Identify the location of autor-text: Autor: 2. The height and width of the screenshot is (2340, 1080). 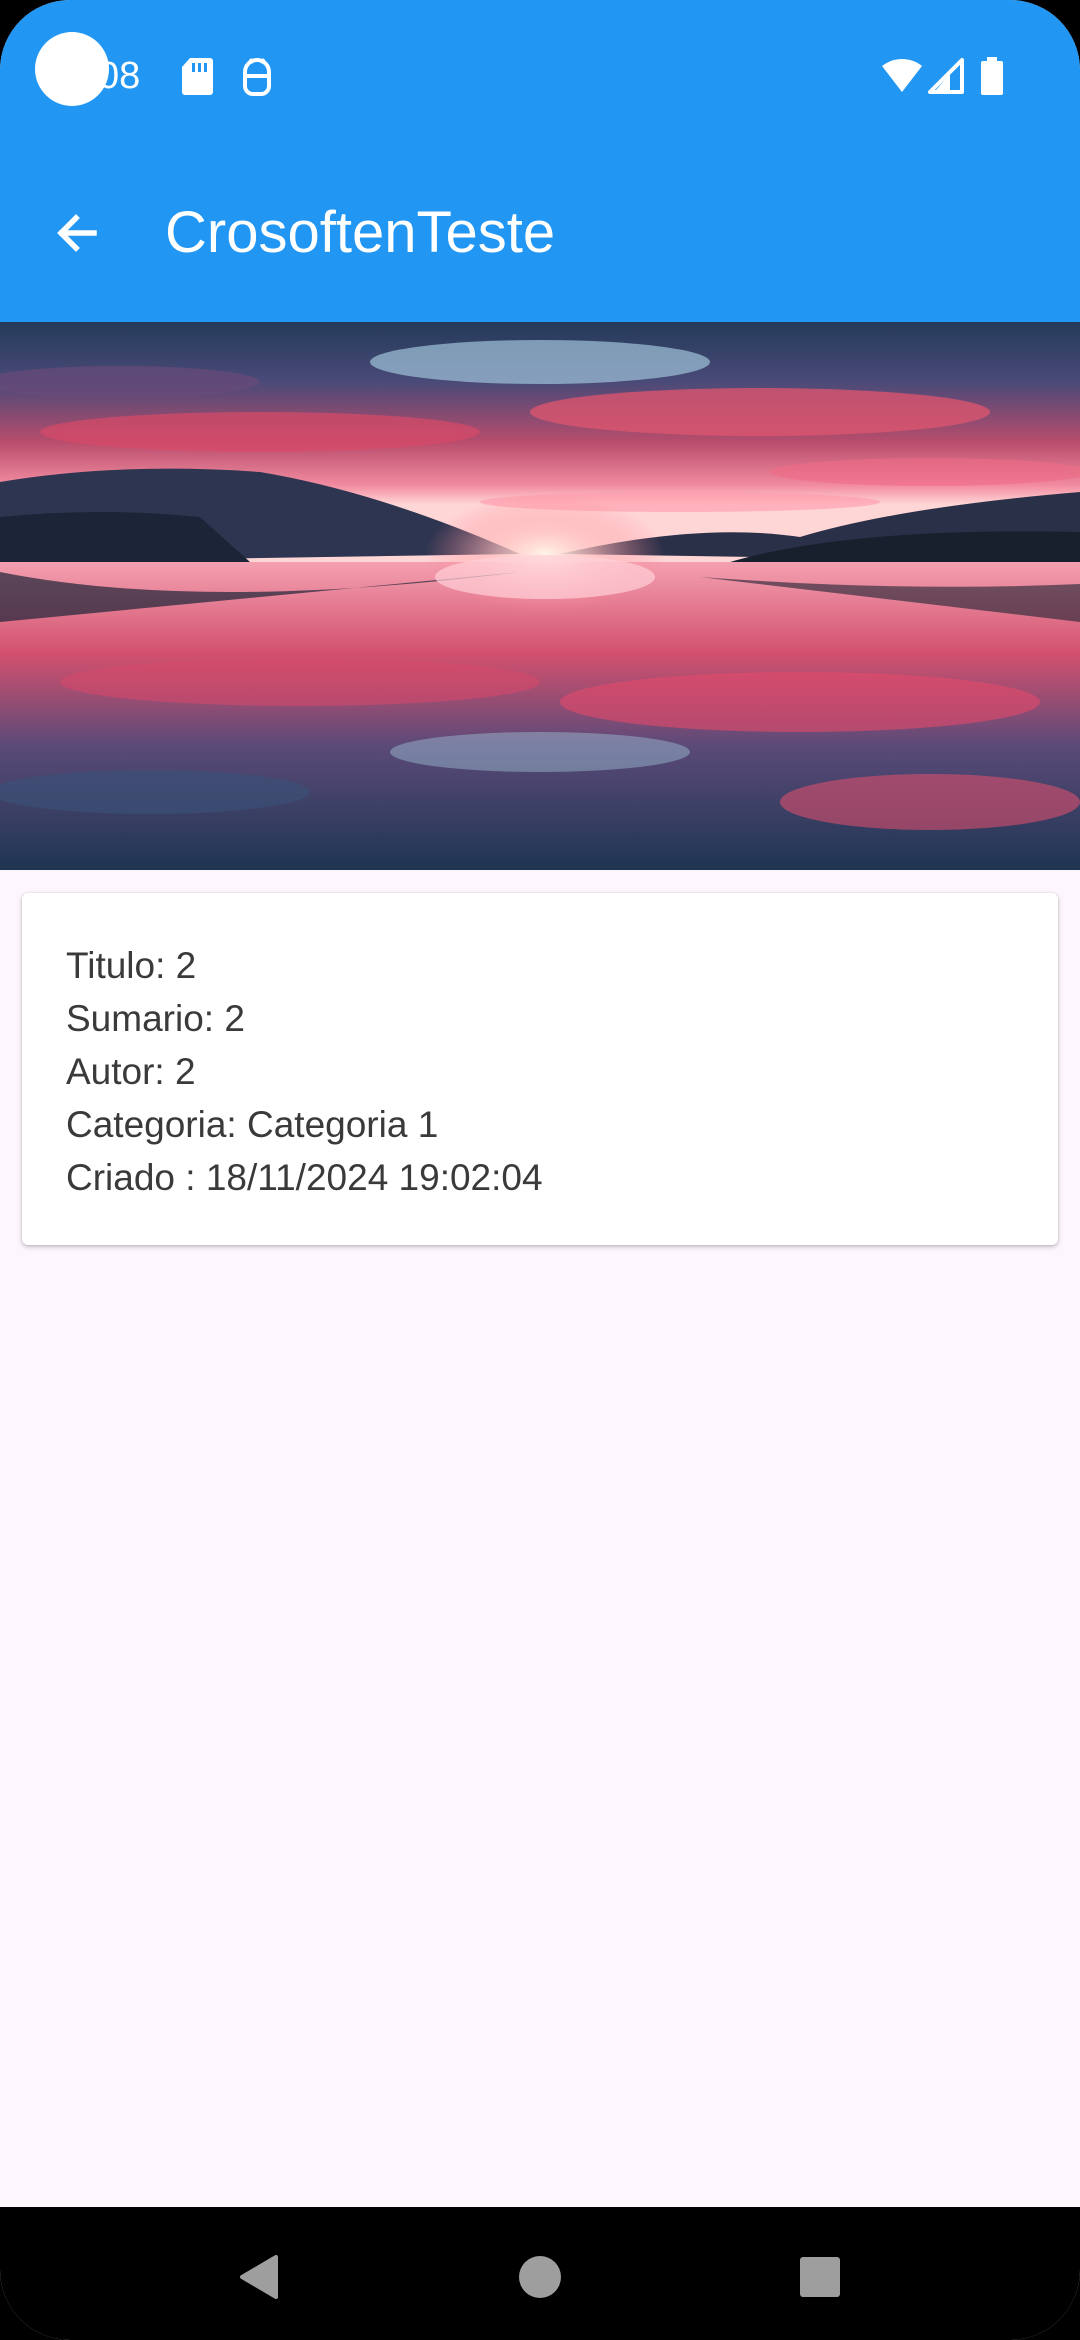
(131, 1071).